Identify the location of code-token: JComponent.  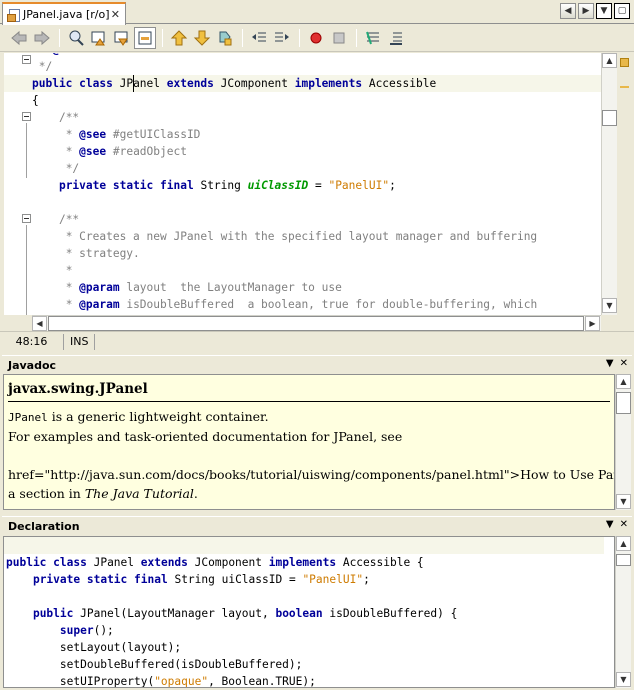
(228, 562).